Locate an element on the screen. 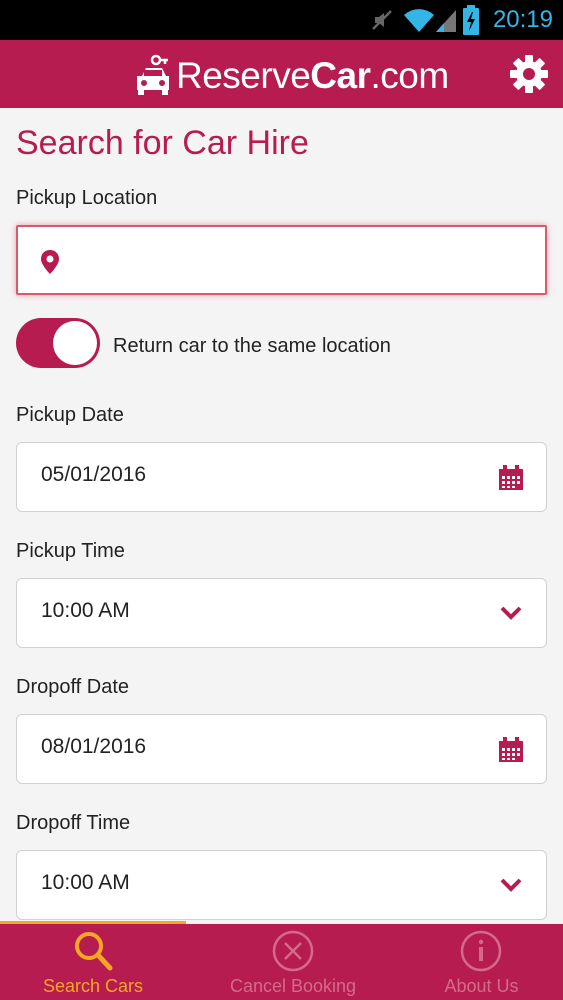 This screenshot has height=1000, width=563. battery-icon is located at coordinates (471, 20).